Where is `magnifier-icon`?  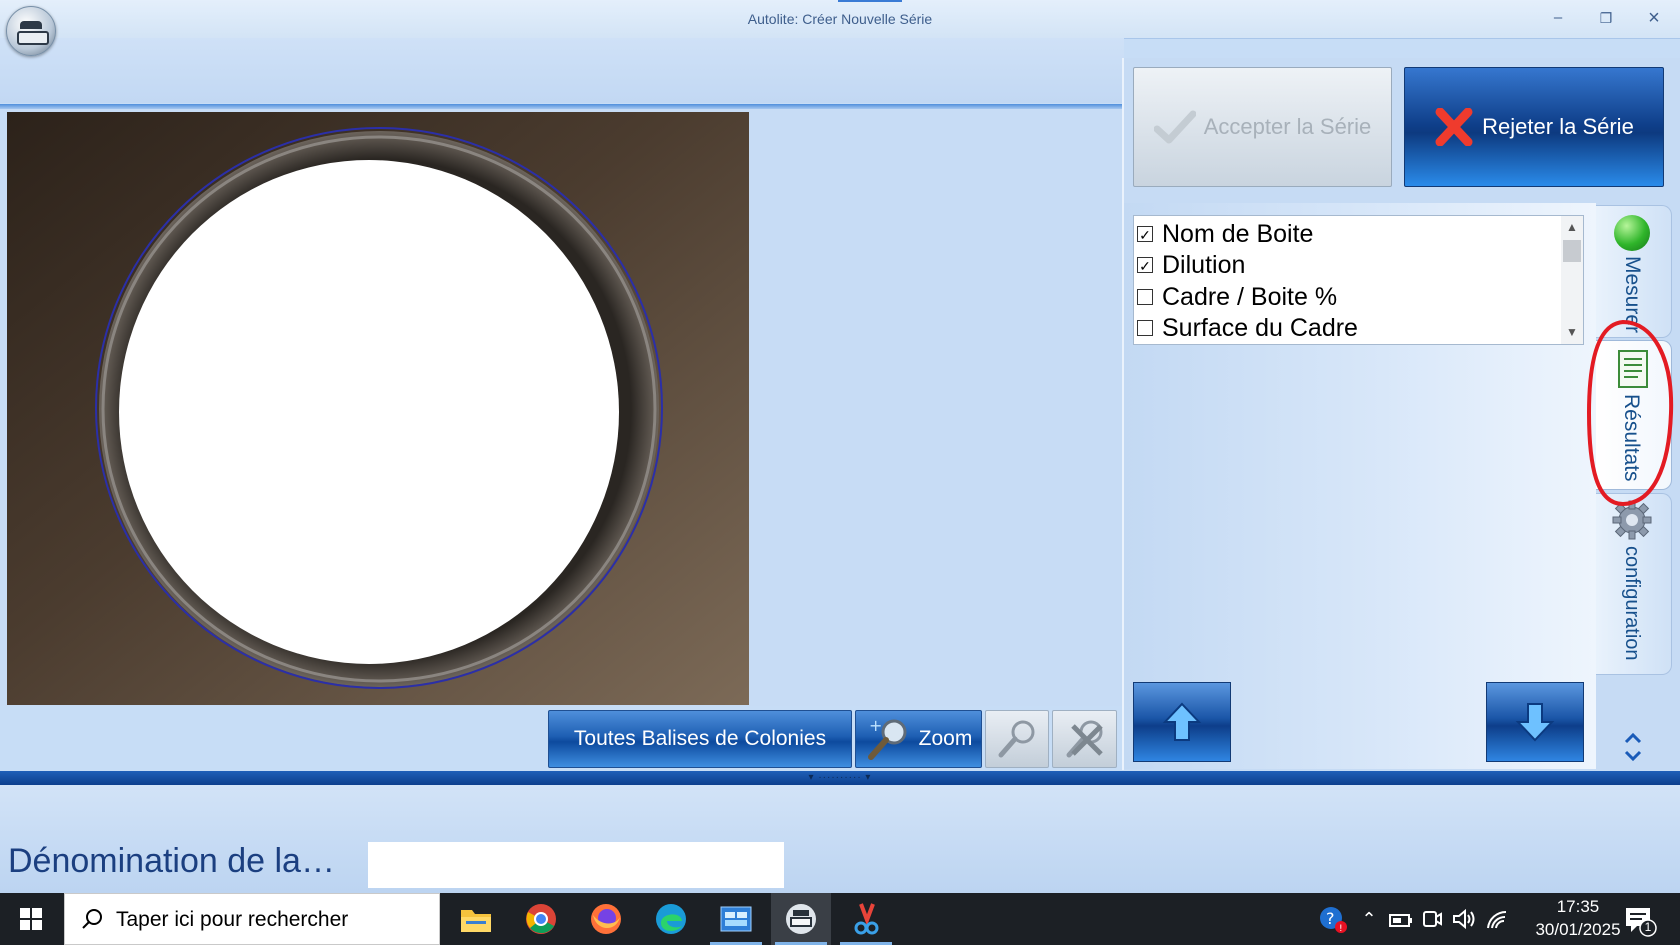 magnifier-icon is located at coordinates (1016, 739).